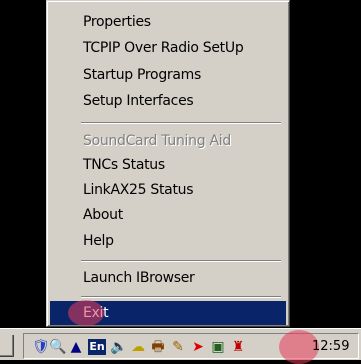 This screenshot has height=364, width=361. What do you see at coordinates (198, 347) in the screenshot?
I see `arrow-icon: ➤` at bounding box center [198, 347].